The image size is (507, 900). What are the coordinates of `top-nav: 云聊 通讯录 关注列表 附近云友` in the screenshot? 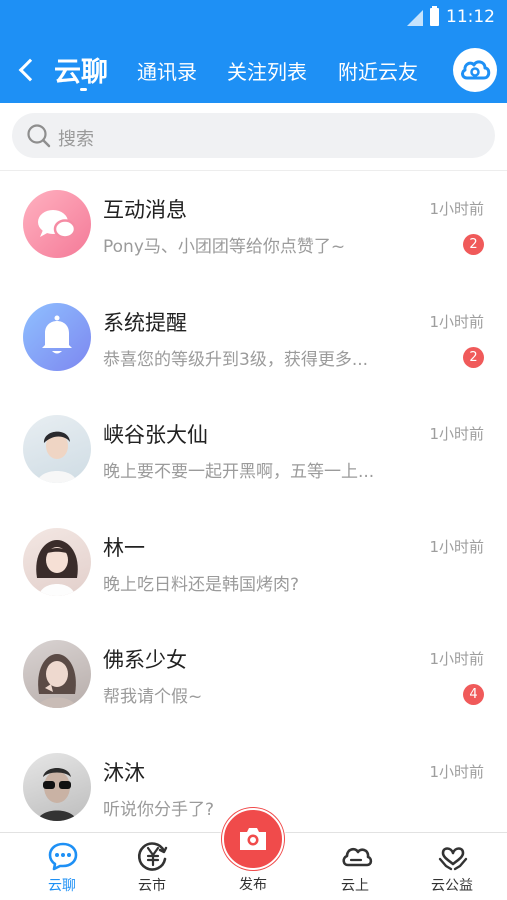 It's located at (253, 70).